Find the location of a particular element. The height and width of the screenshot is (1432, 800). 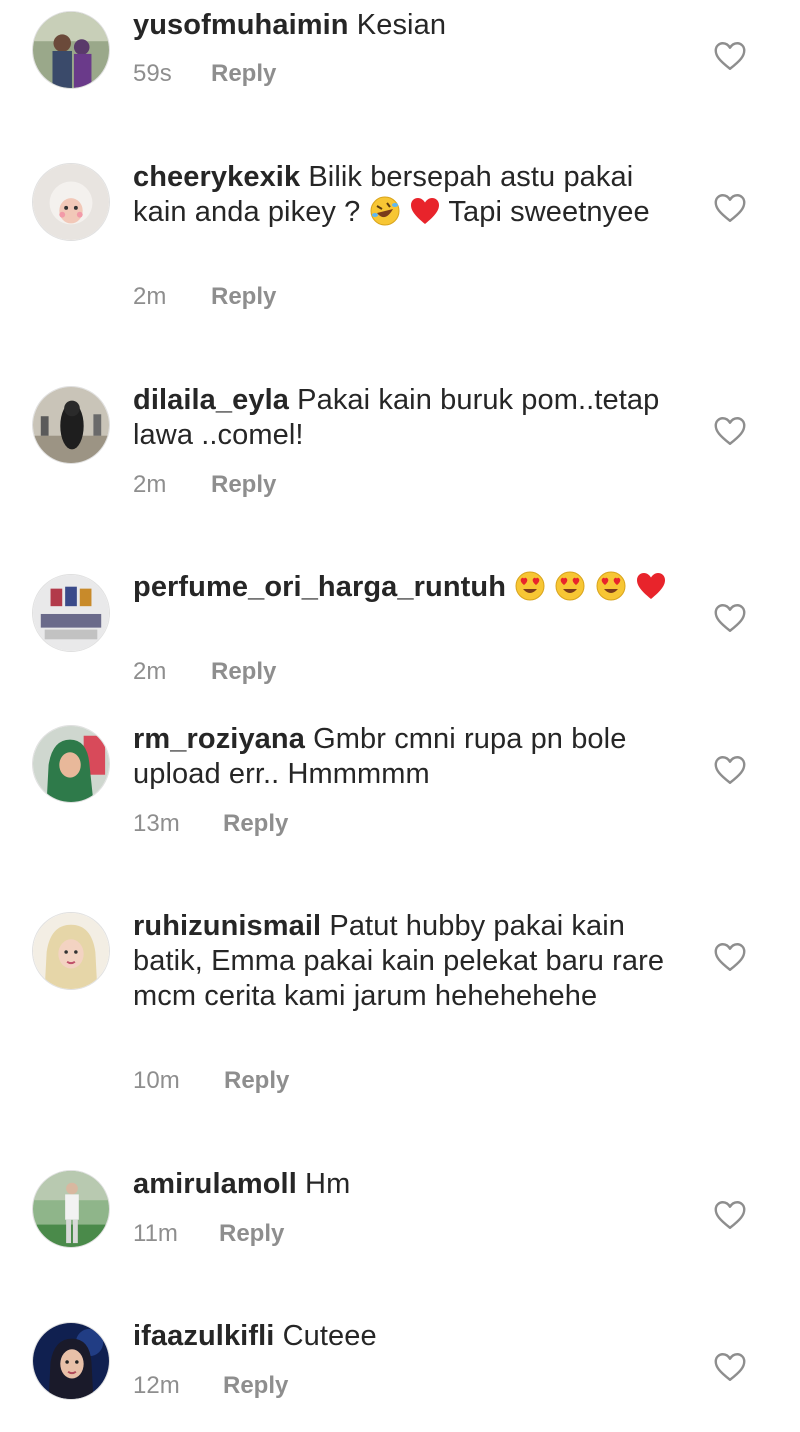

comment-time: 59s is located at coordinates (152, 73).